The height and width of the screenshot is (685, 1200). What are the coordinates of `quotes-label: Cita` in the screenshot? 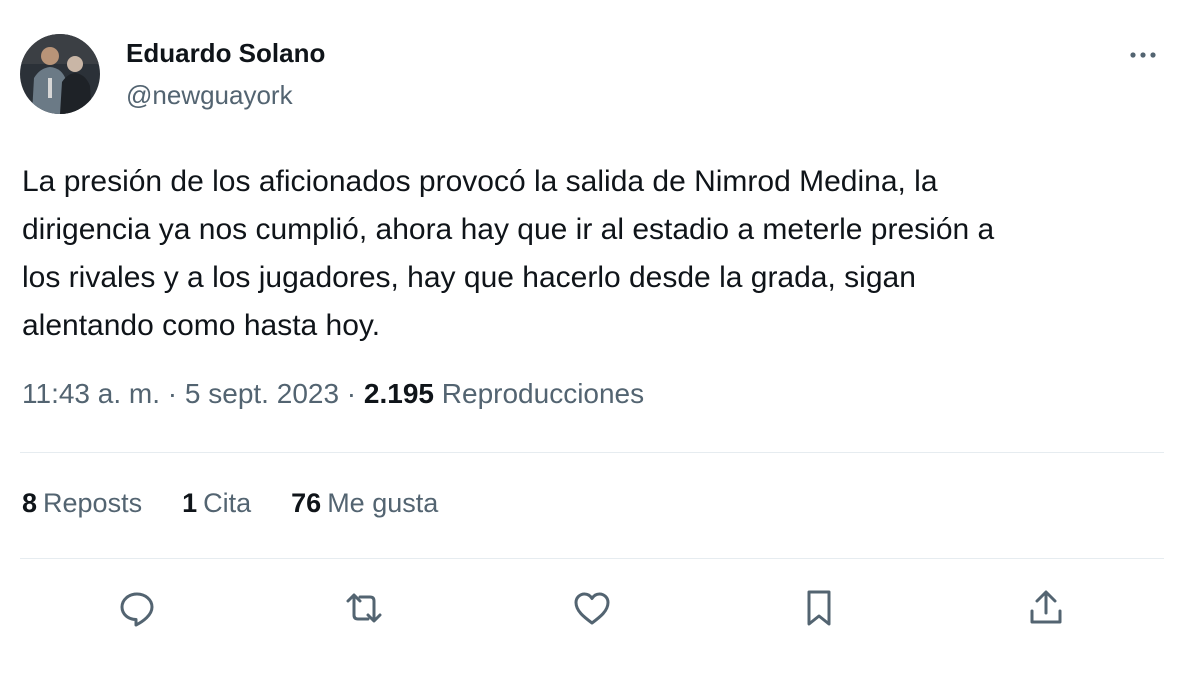 It's located at (227, 503).